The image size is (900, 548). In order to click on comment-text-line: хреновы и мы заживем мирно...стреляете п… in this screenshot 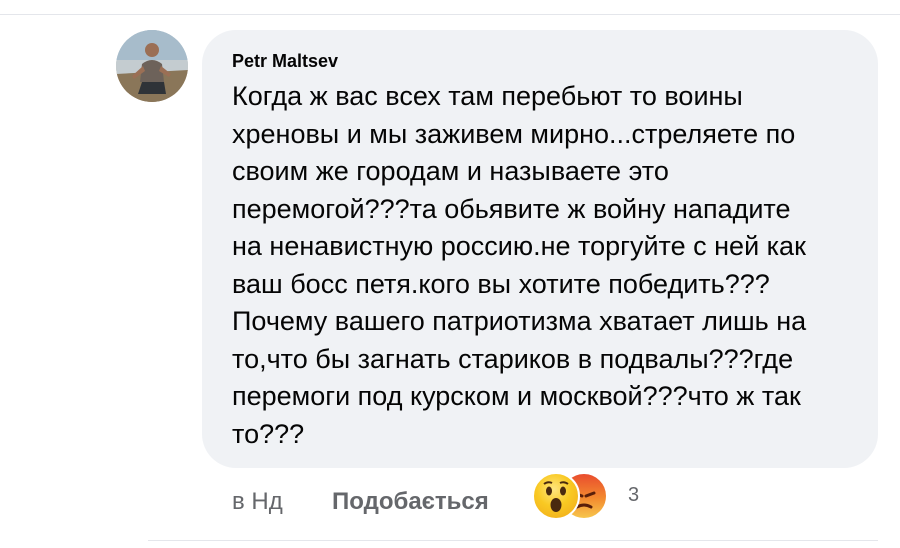, I will do `click(514, 133)`.